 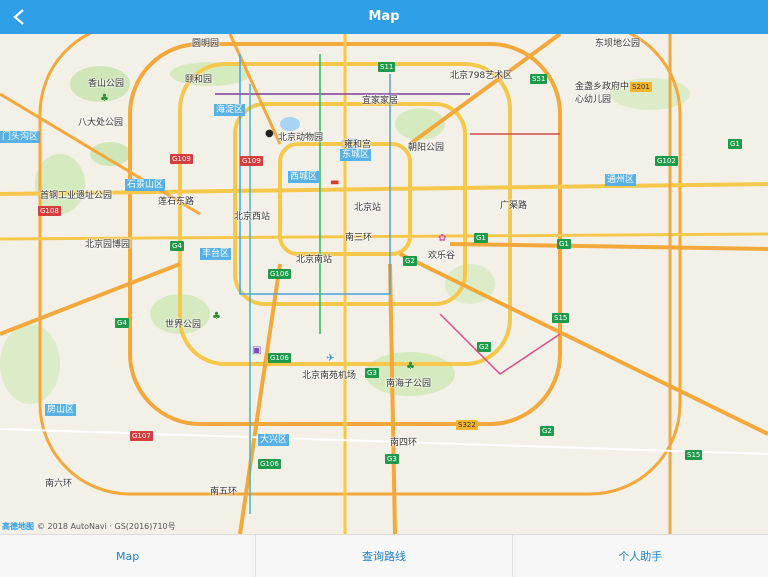 What do you see at coordinates (621, 180) in the screenshot?
I see `district-label: 通州区` at bounding box center [621, 180].